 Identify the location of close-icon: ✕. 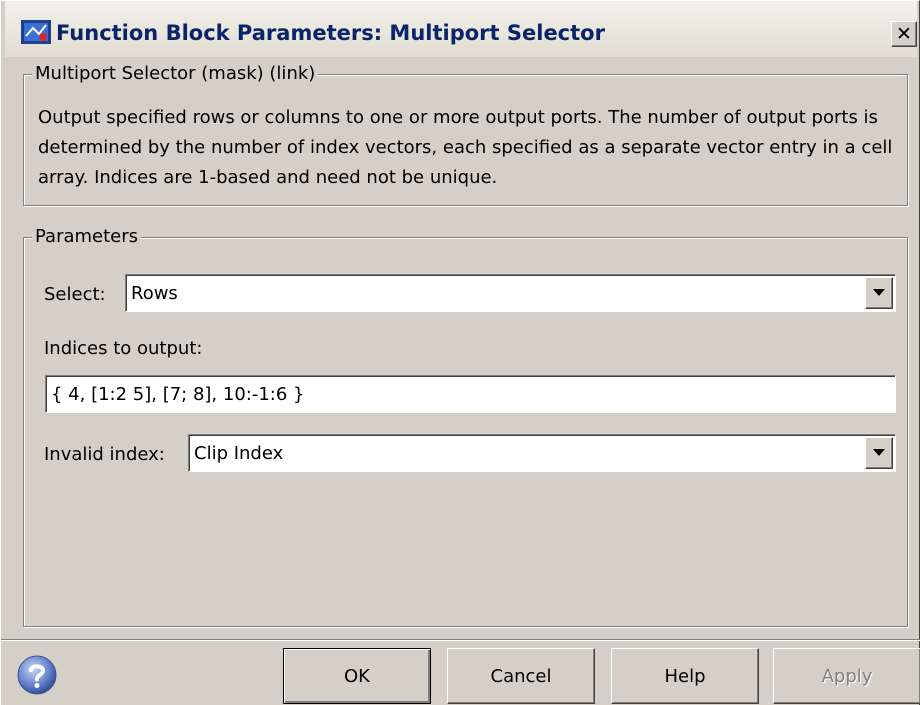
(904, 33).